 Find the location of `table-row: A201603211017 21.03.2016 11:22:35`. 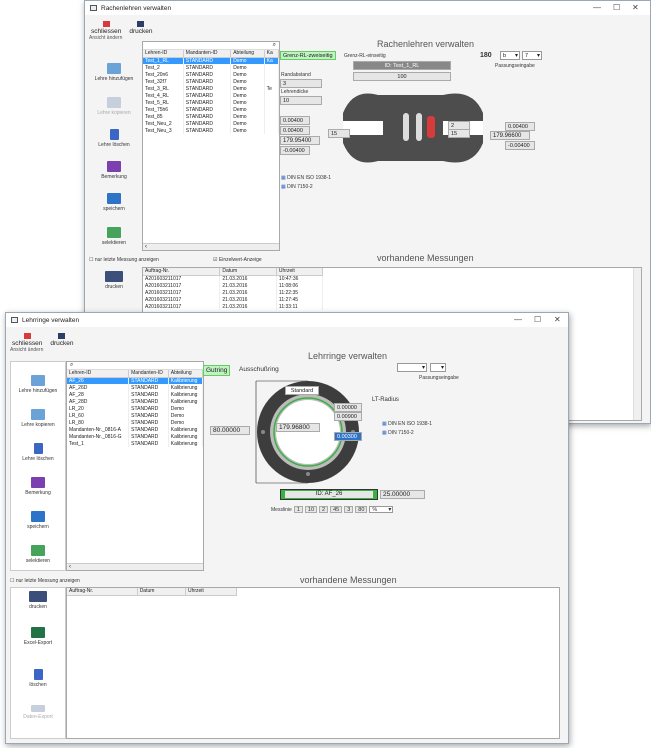

table-row: A201603211017 21.03.2016 11:22:35 is located at coordinates (233, 292).